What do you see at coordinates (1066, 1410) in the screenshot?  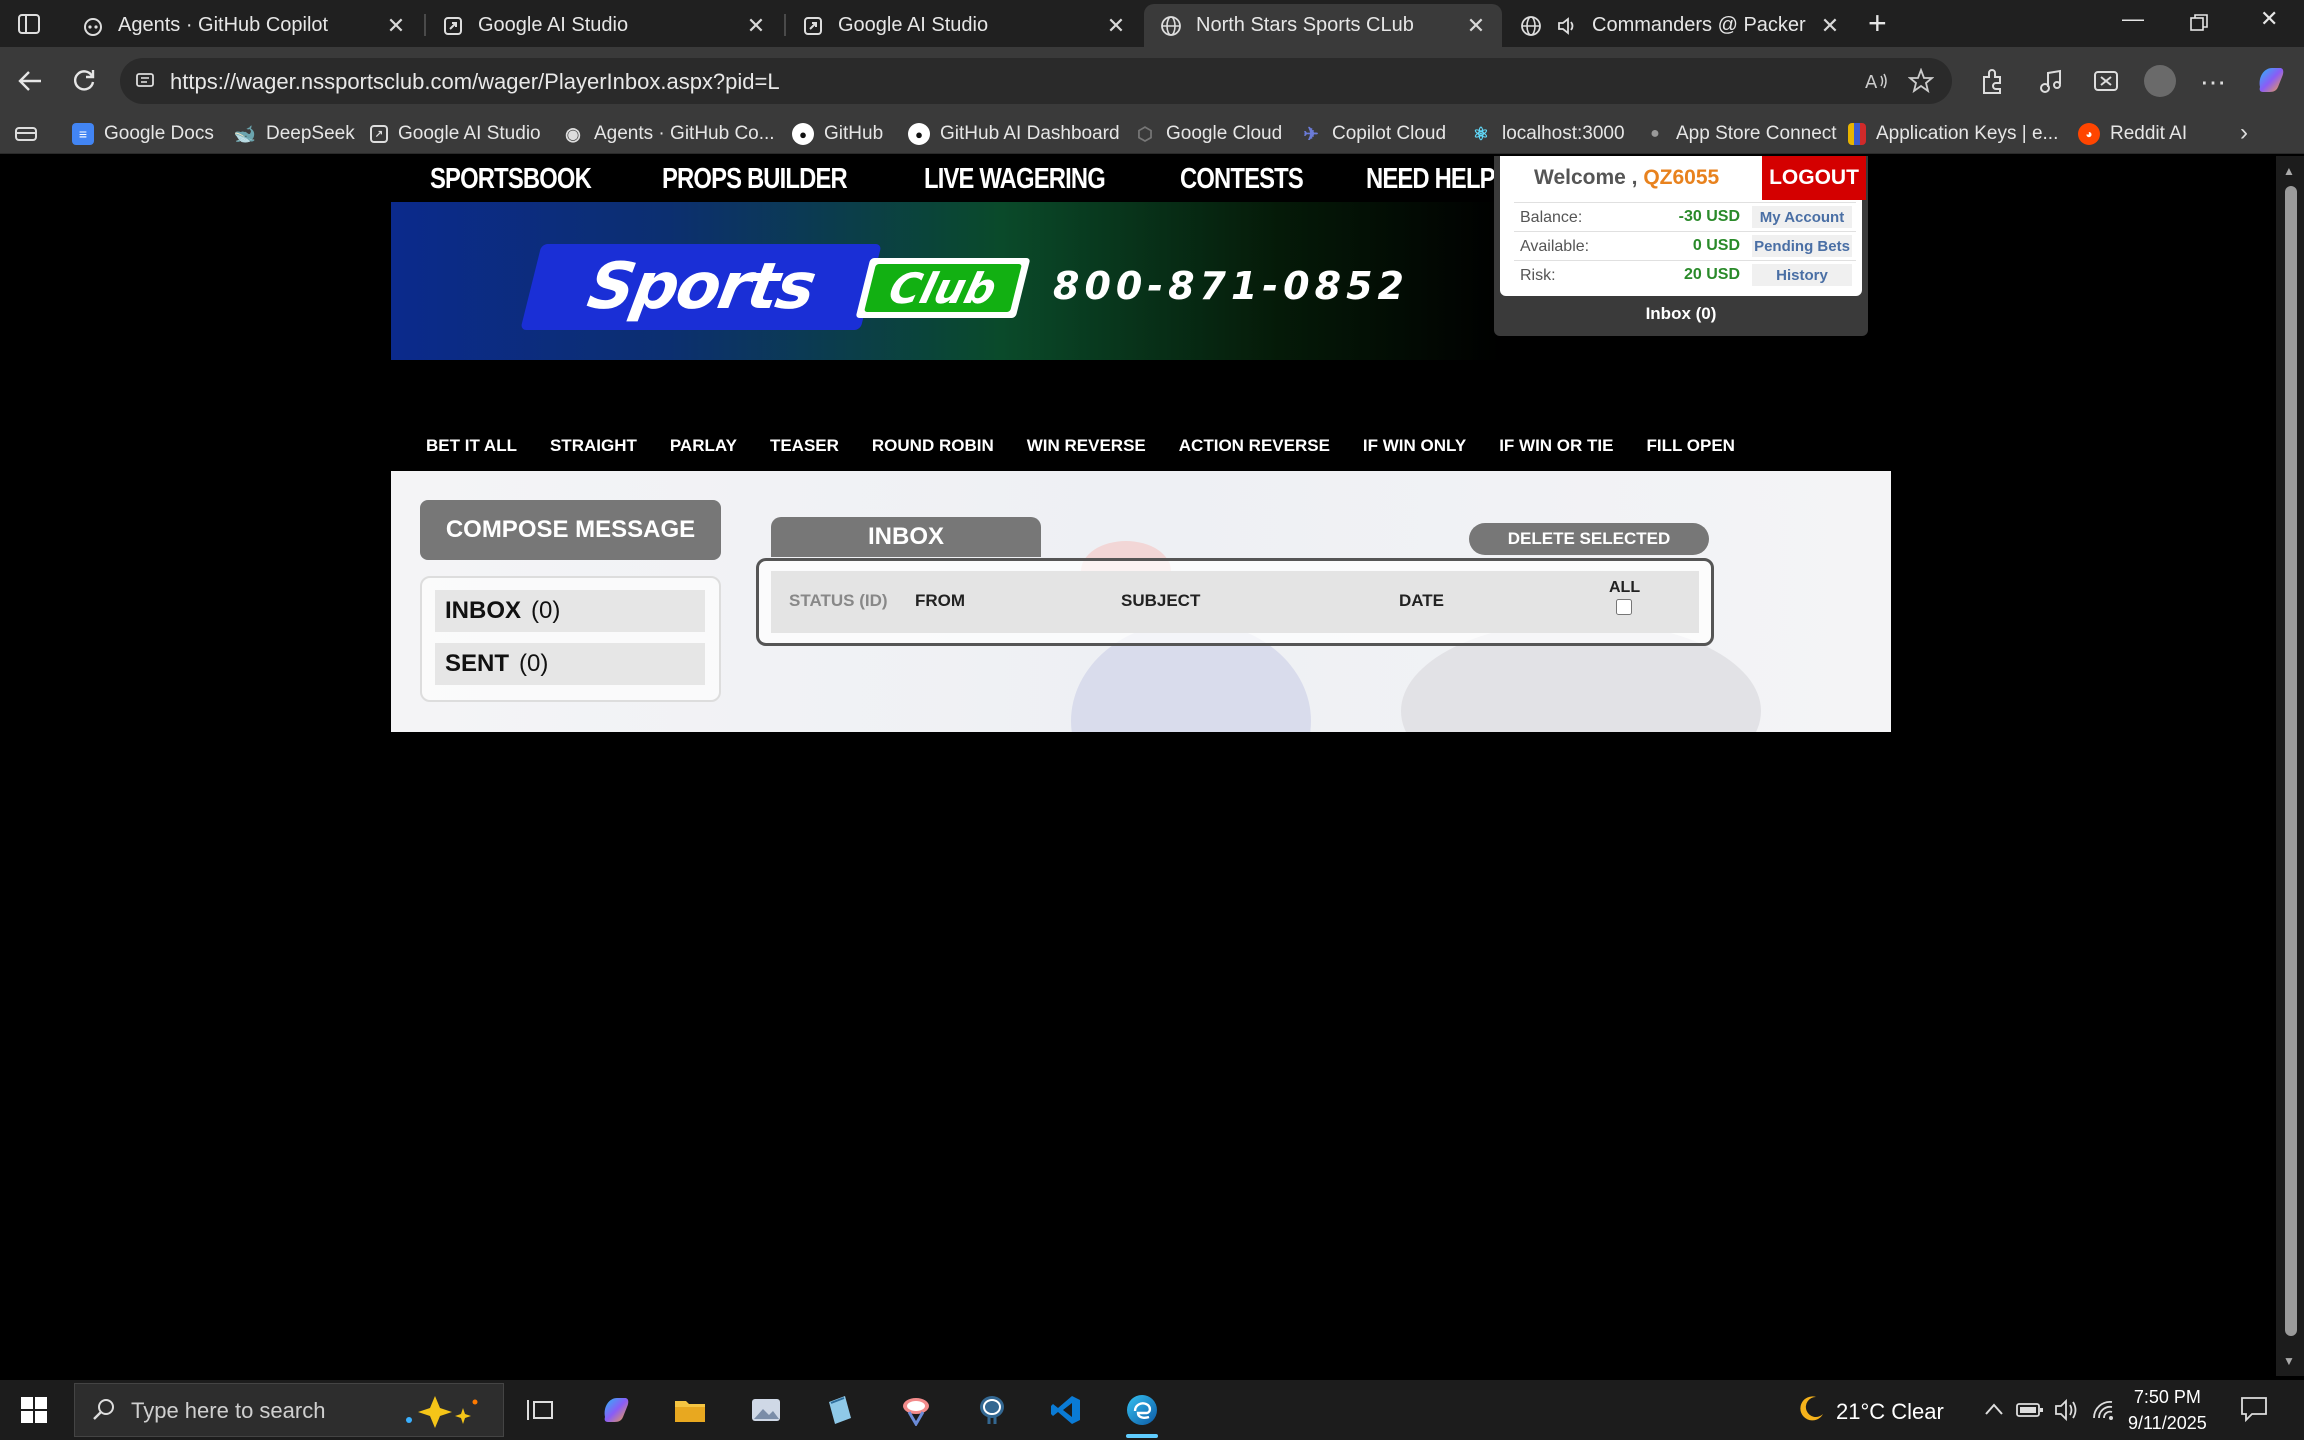 I see `vscode-icon` at bounding box center [1066, 1410].